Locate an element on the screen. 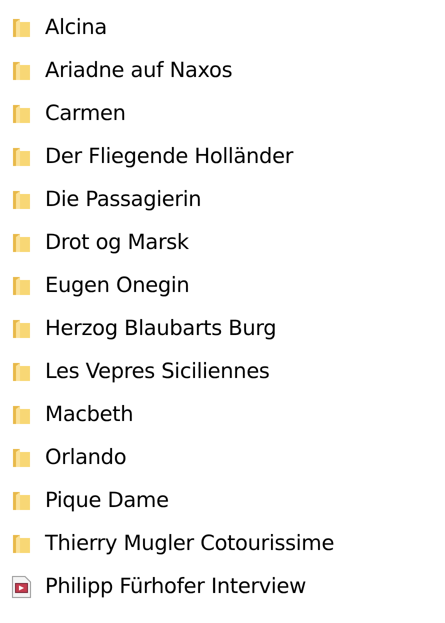 This screenshot has height=623, width=445. folder-name: Alcina is located at coordinates (76, 28).